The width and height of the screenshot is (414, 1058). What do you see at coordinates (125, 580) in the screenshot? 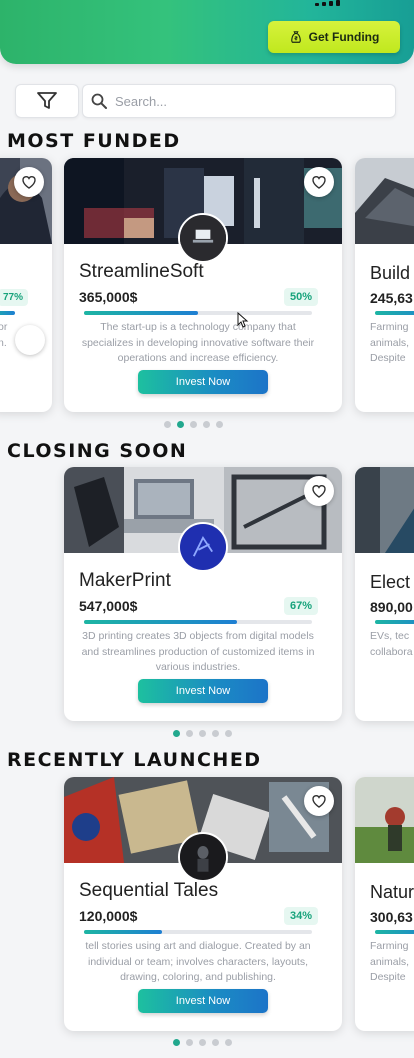
I see `project-name: MakerPrint` at bounding box center [125, 580].